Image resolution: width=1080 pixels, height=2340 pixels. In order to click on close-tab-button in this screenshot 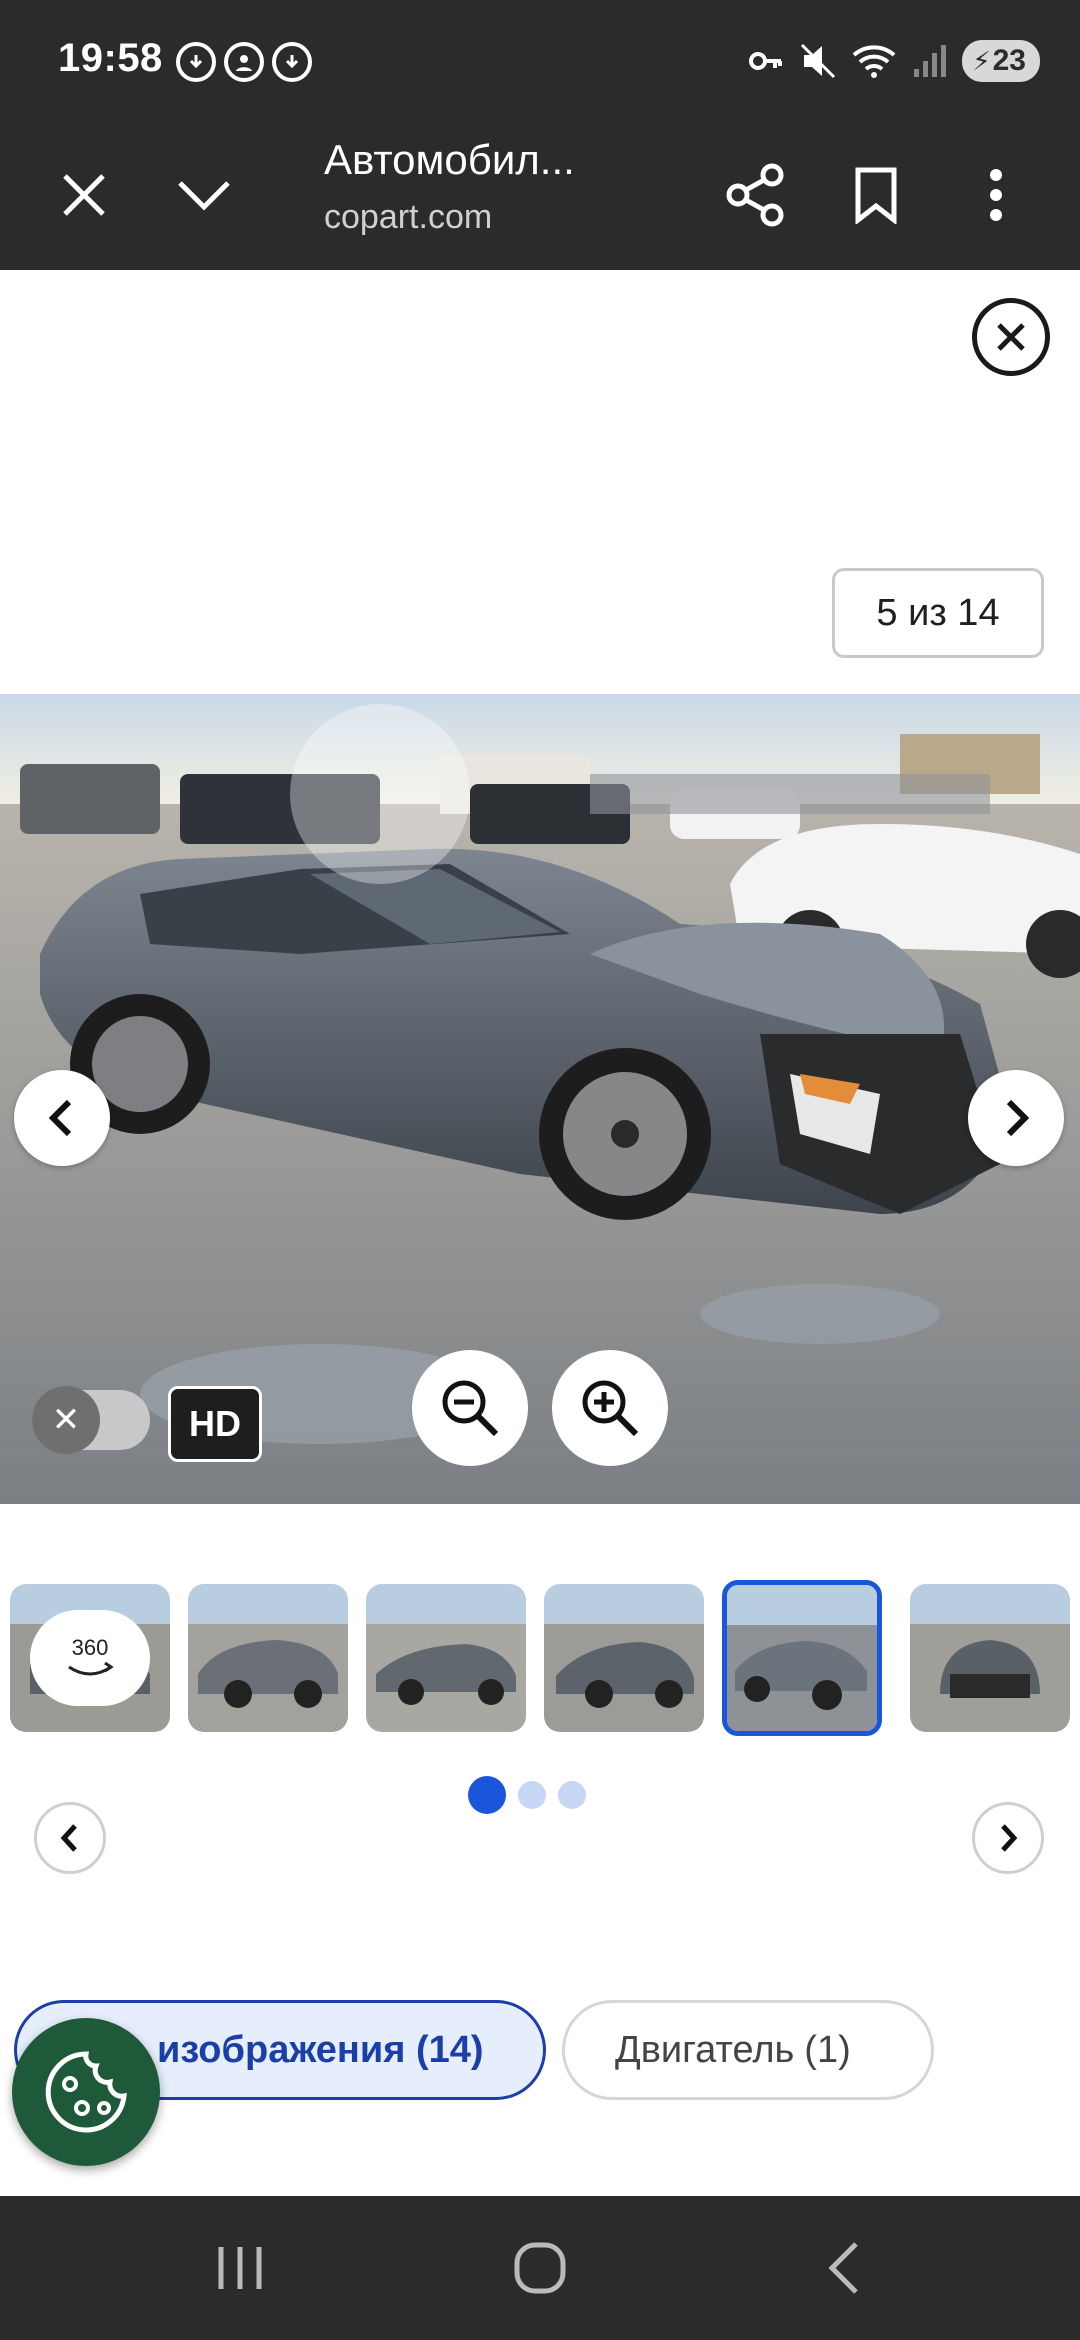, I will do `click(84, 195)`.